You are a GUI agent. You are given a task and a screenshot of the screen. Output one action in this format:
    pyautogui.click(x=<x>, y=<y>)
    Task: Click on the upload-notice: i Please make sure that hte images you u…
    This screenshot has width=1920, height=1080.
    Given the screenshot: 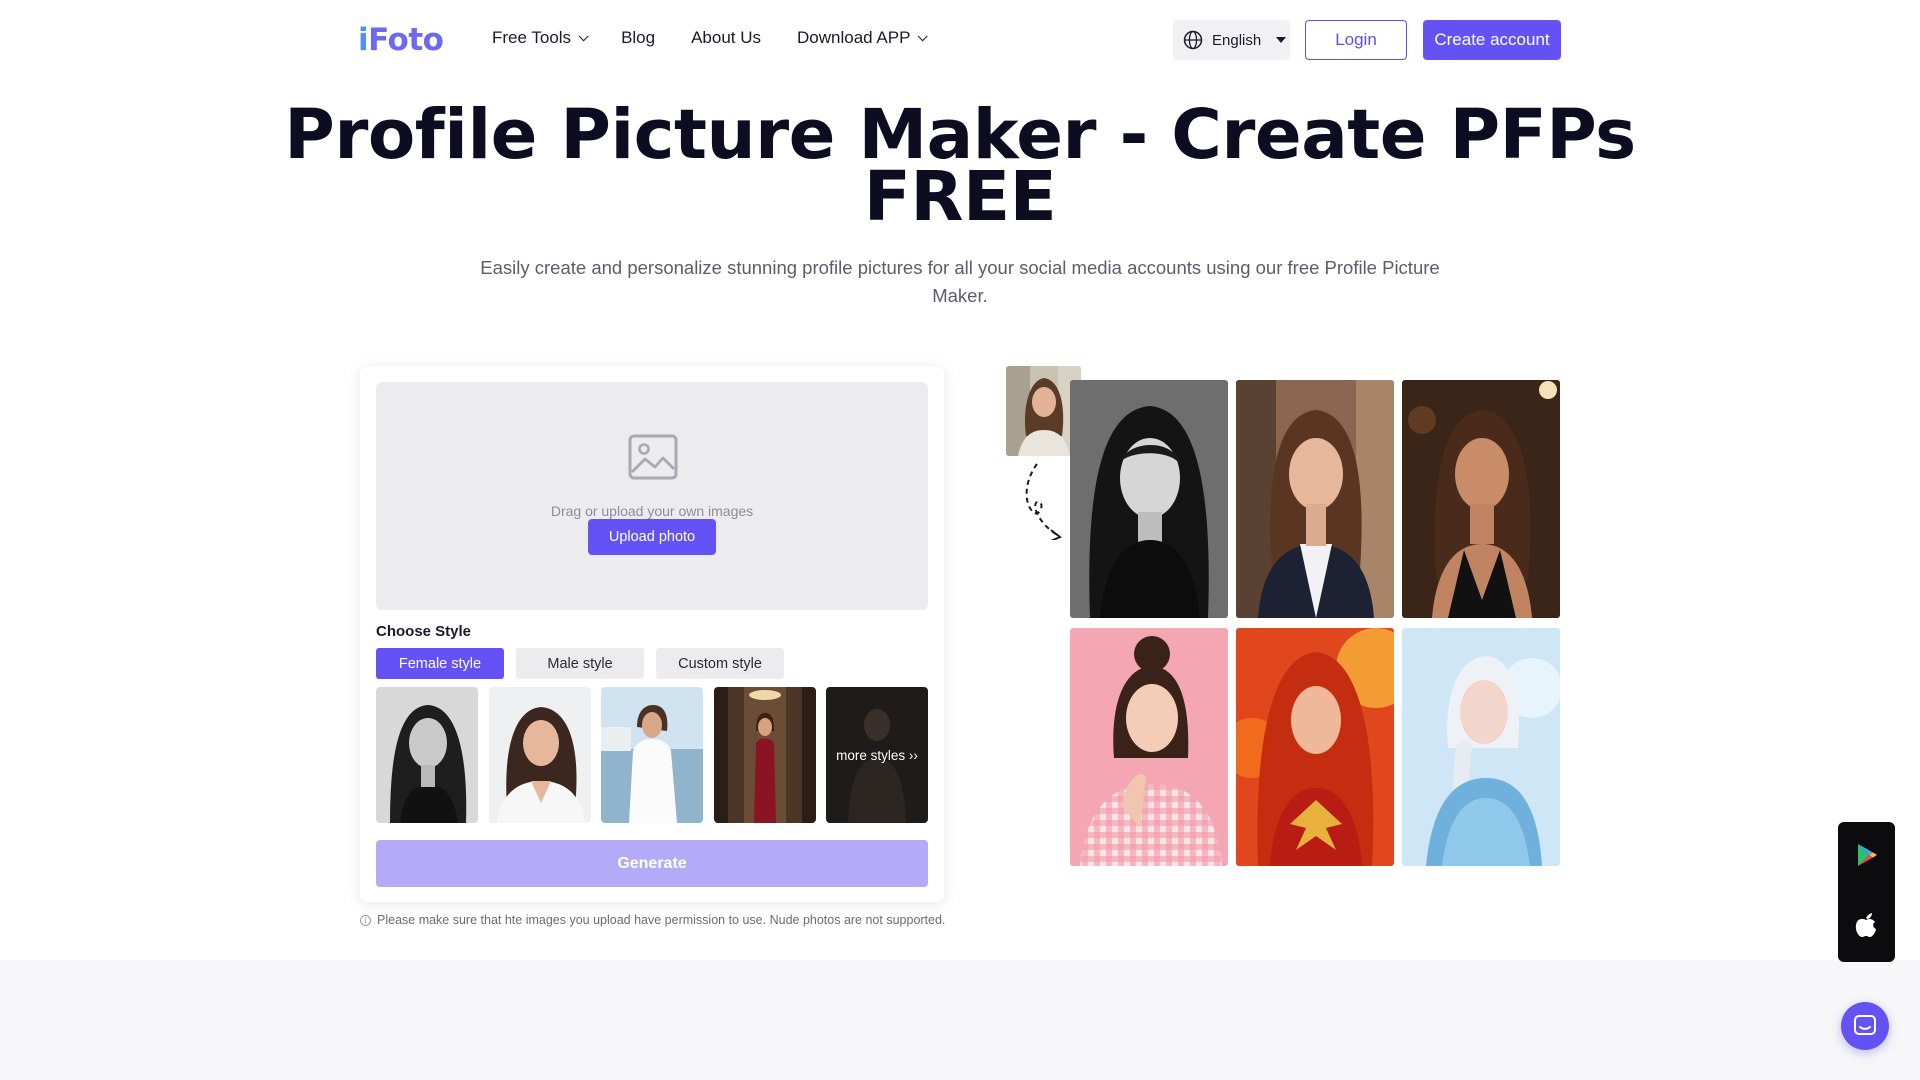 What is the action you would take?
    pyautogui.click(x=652, y=920)
    